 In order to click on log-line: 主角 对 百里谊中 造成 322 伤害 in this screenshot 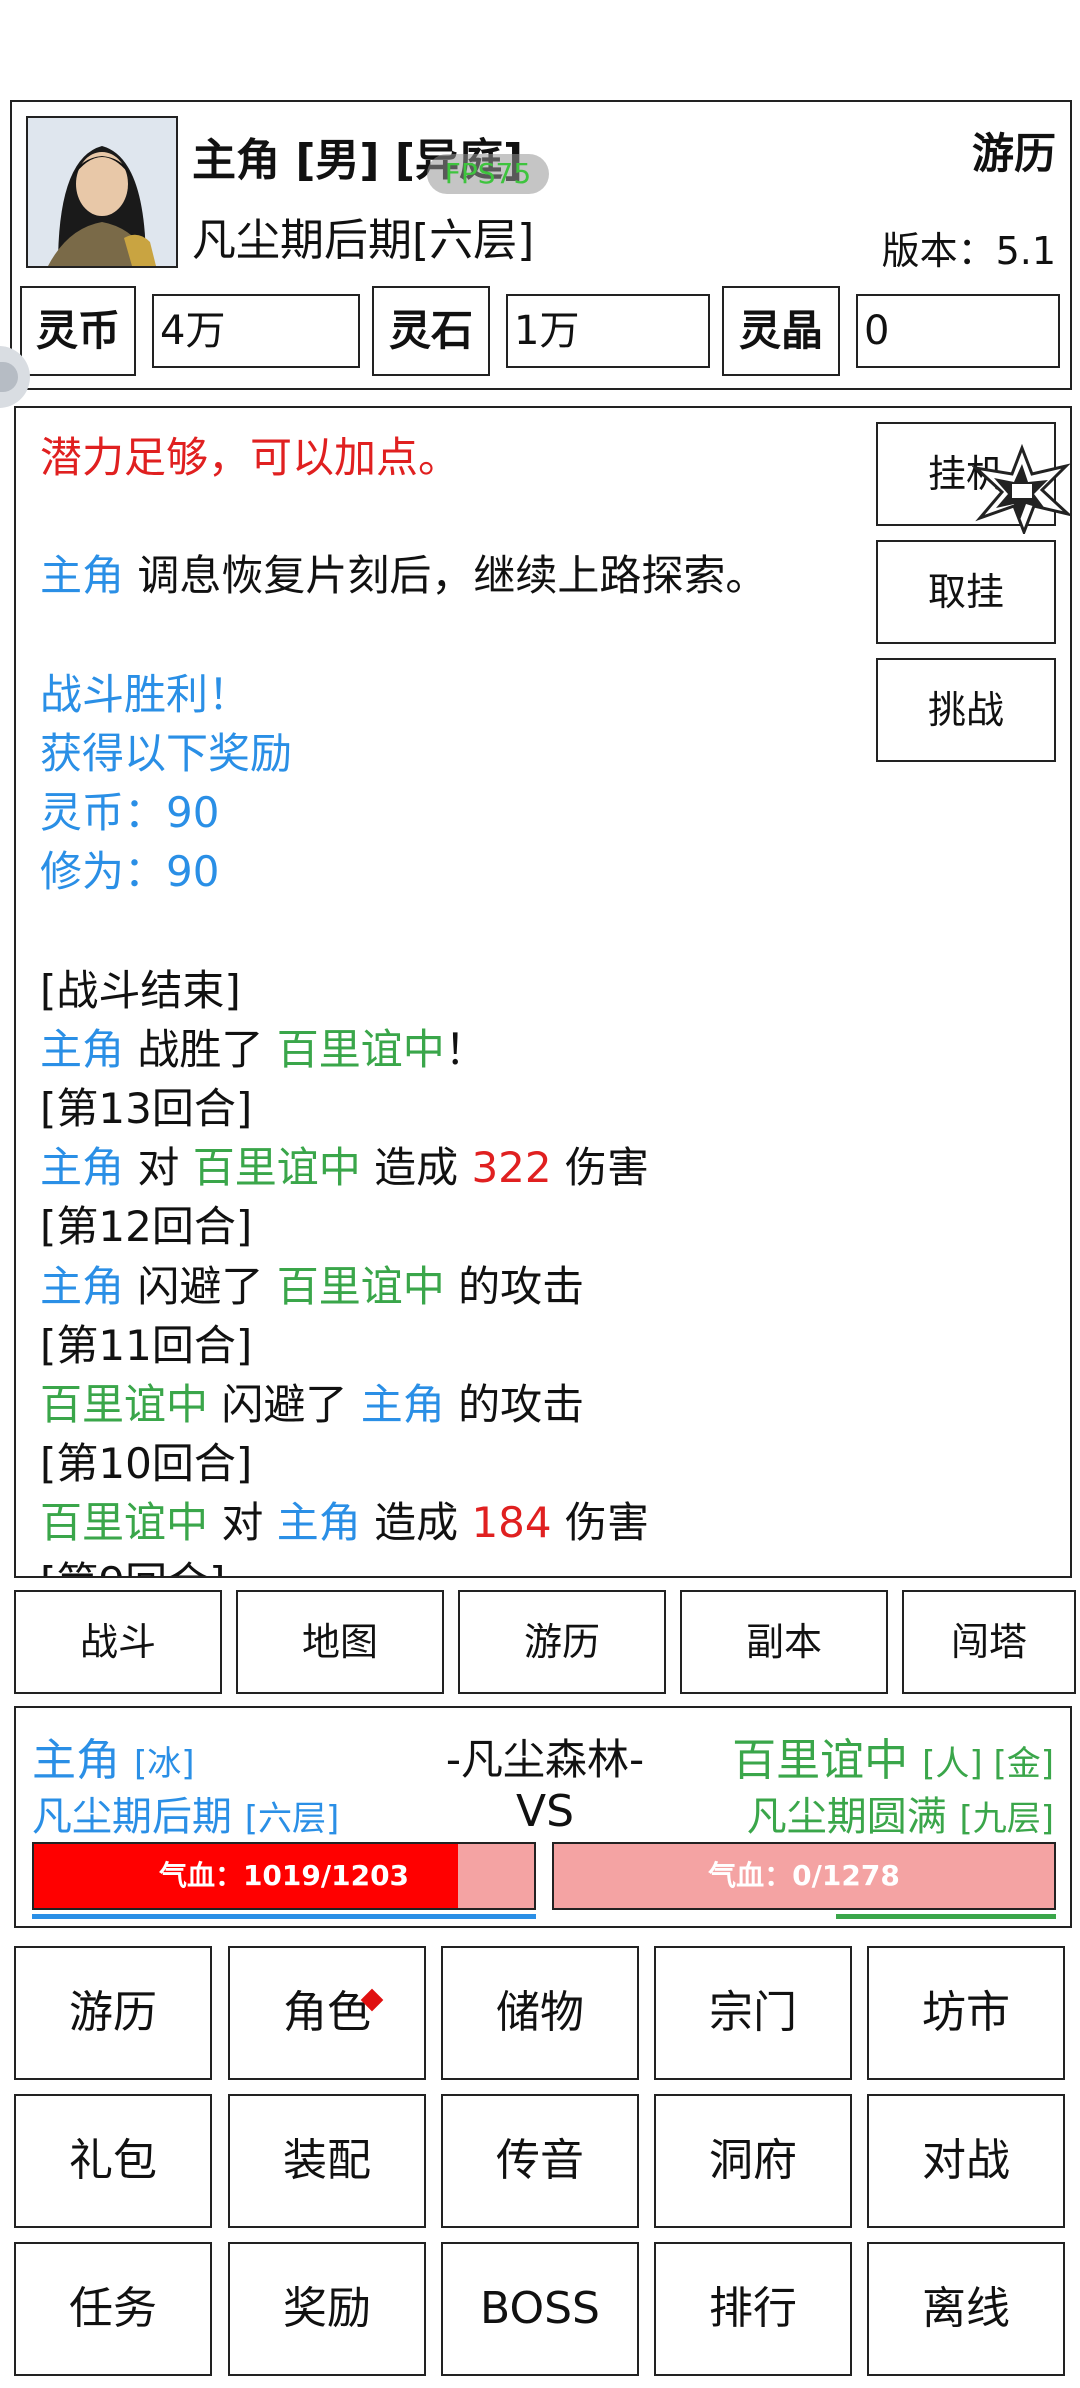, I will do `click(450, 1167)`.